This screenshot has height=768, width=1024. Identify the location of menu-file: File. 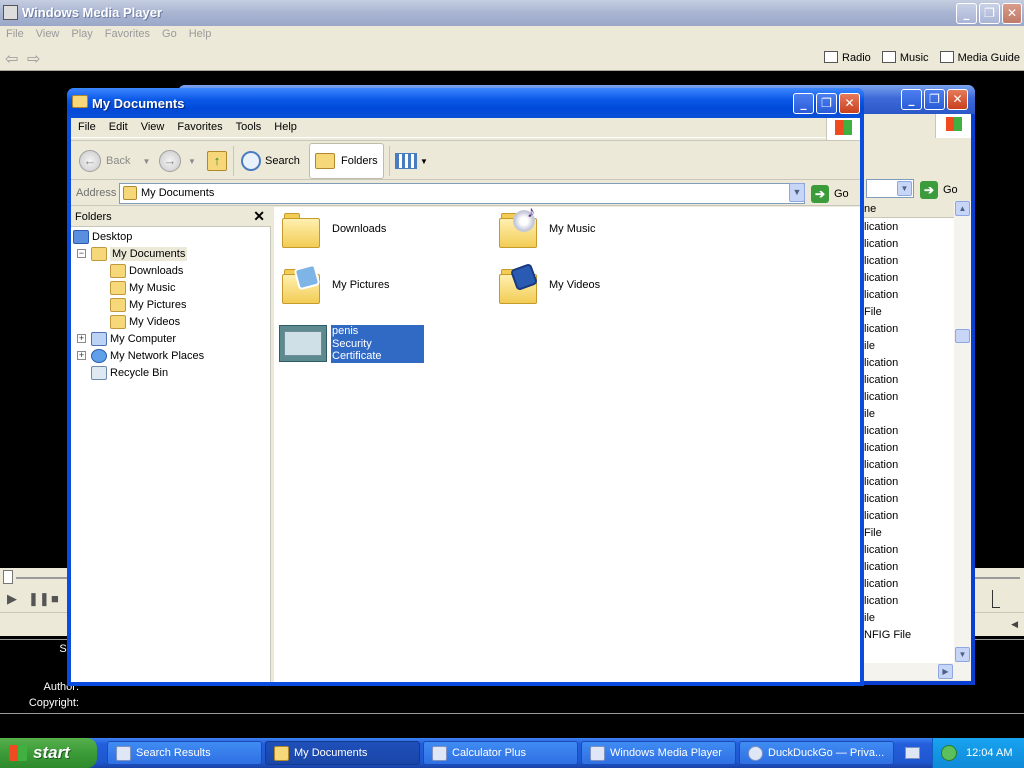
(86, 125).